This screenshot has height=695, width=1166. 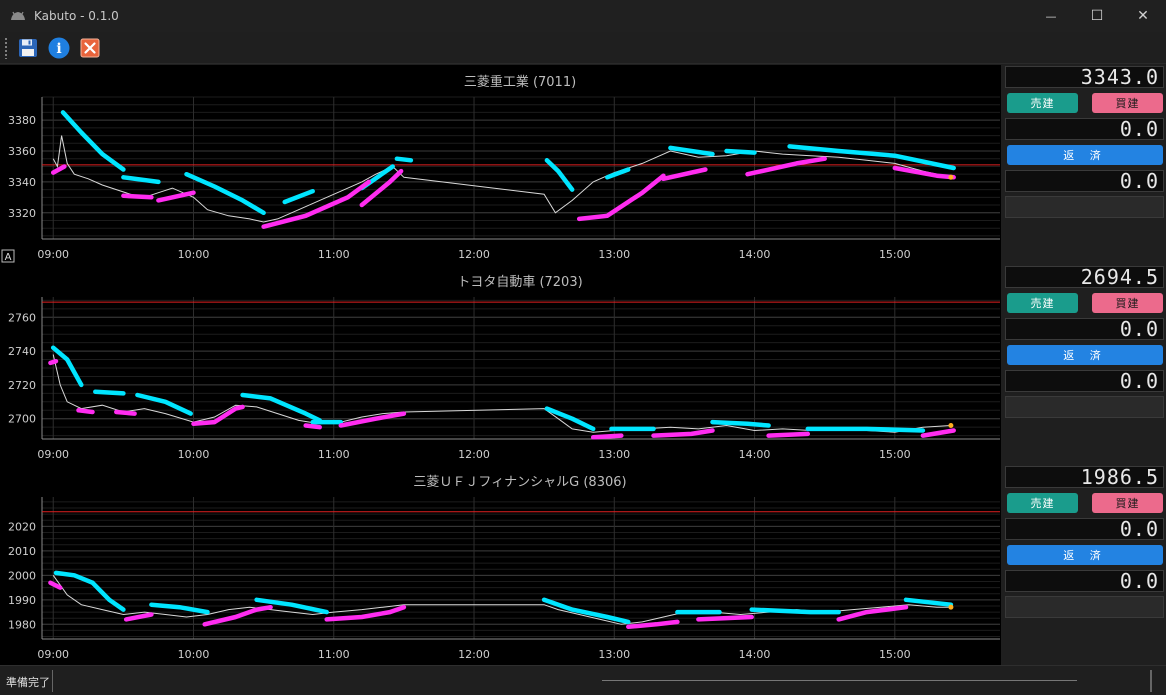 What do you see at coordinates (22, 151) in the screenshot?
I see `y-tick-label: 3360` at bounding box center [22, 151].